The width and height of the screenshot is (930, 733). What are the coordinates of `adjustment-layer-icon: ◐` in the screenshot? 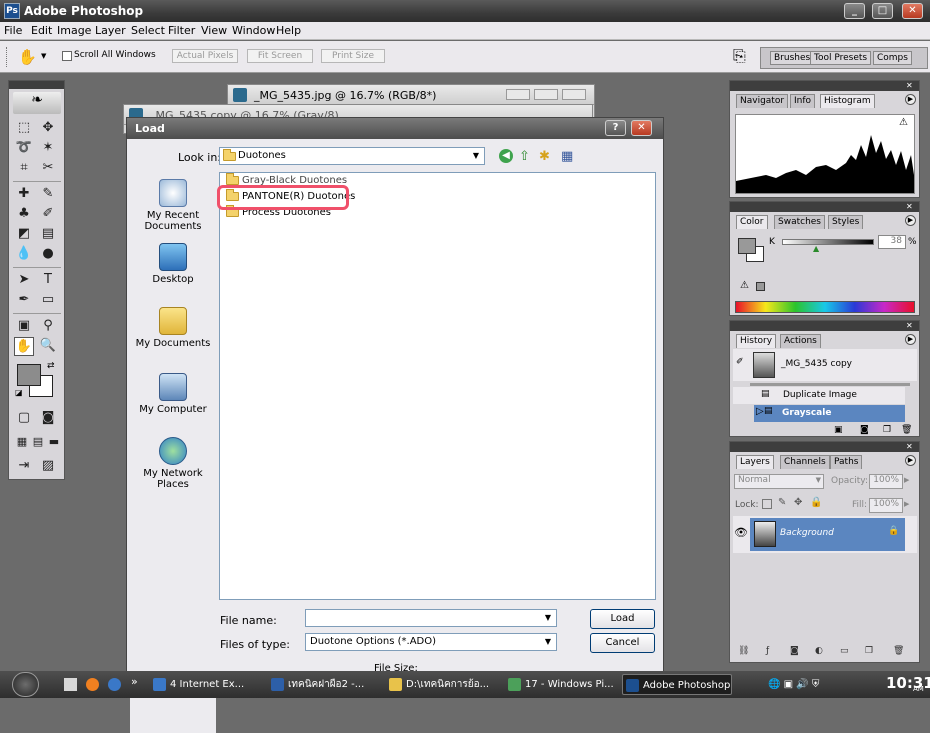 It's located at (819, 651).